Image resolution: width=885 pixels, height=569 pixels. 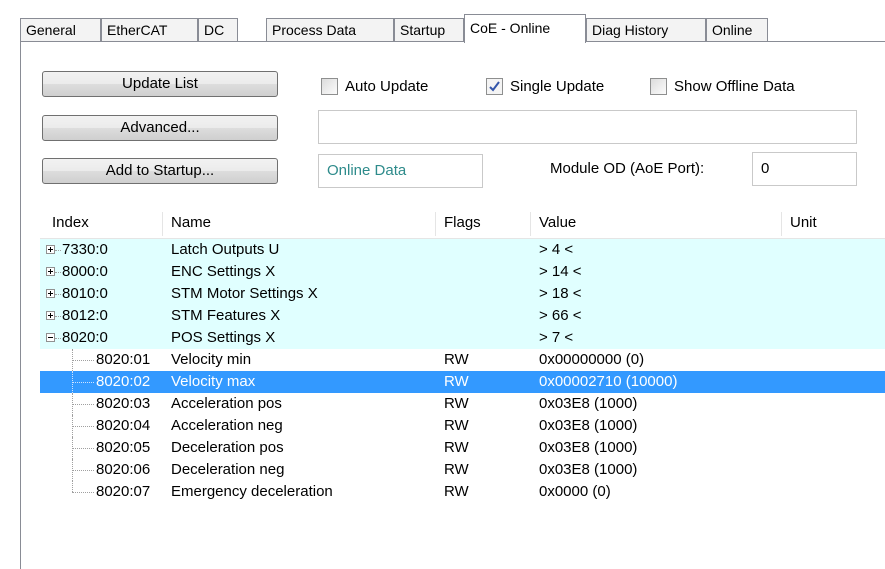 I want to click on checkmark-icon, so click(x=494, y=86).